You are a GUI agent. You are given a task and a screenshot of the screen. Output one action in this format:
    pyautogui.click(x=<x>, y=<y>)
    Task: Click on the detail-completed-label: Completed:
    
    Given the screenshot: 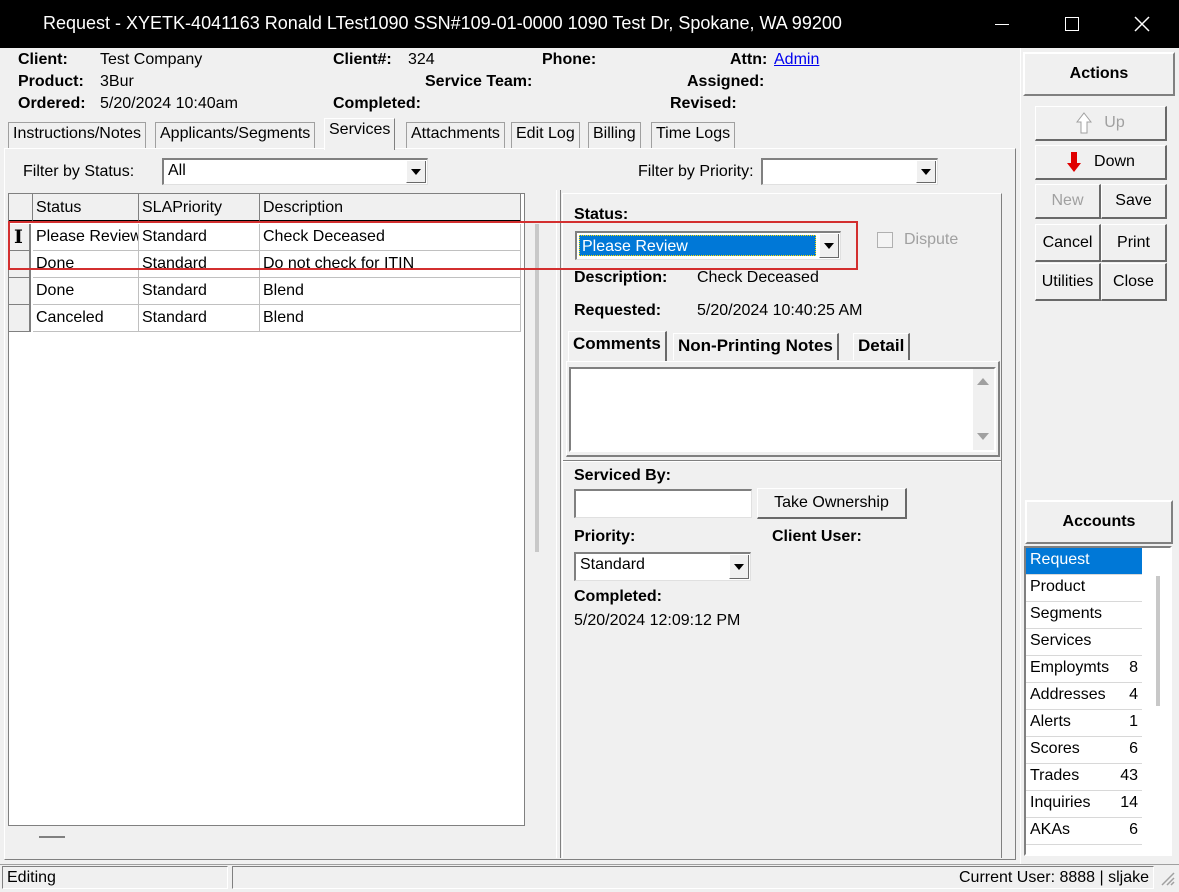 What is the action you would take?
    pyautogui.click(x=618, y=596)
    